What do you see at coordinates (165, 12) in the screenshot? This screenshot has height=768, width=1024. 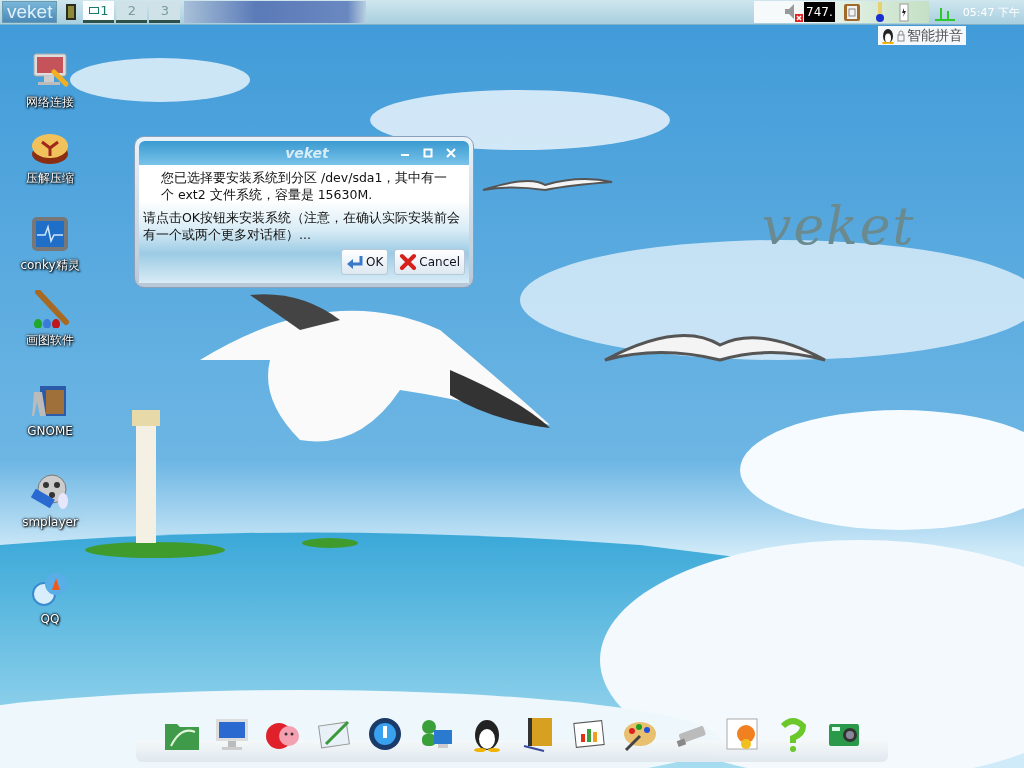 I see `workspace-tab: 3` at bounding box center [165, 12].